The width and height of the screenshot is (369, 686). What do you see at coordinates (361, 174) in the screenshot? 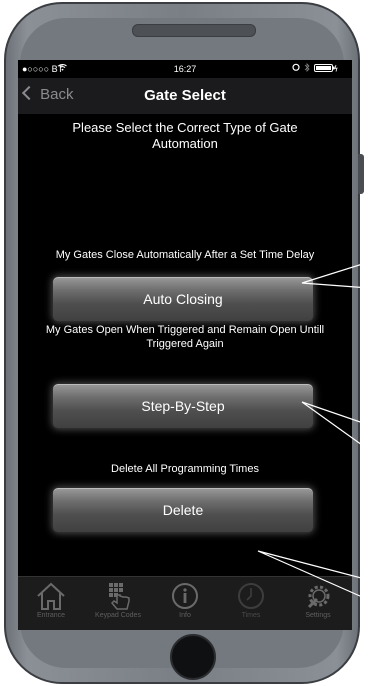
I see `phone-side-button` at bounding box center [361, 174].